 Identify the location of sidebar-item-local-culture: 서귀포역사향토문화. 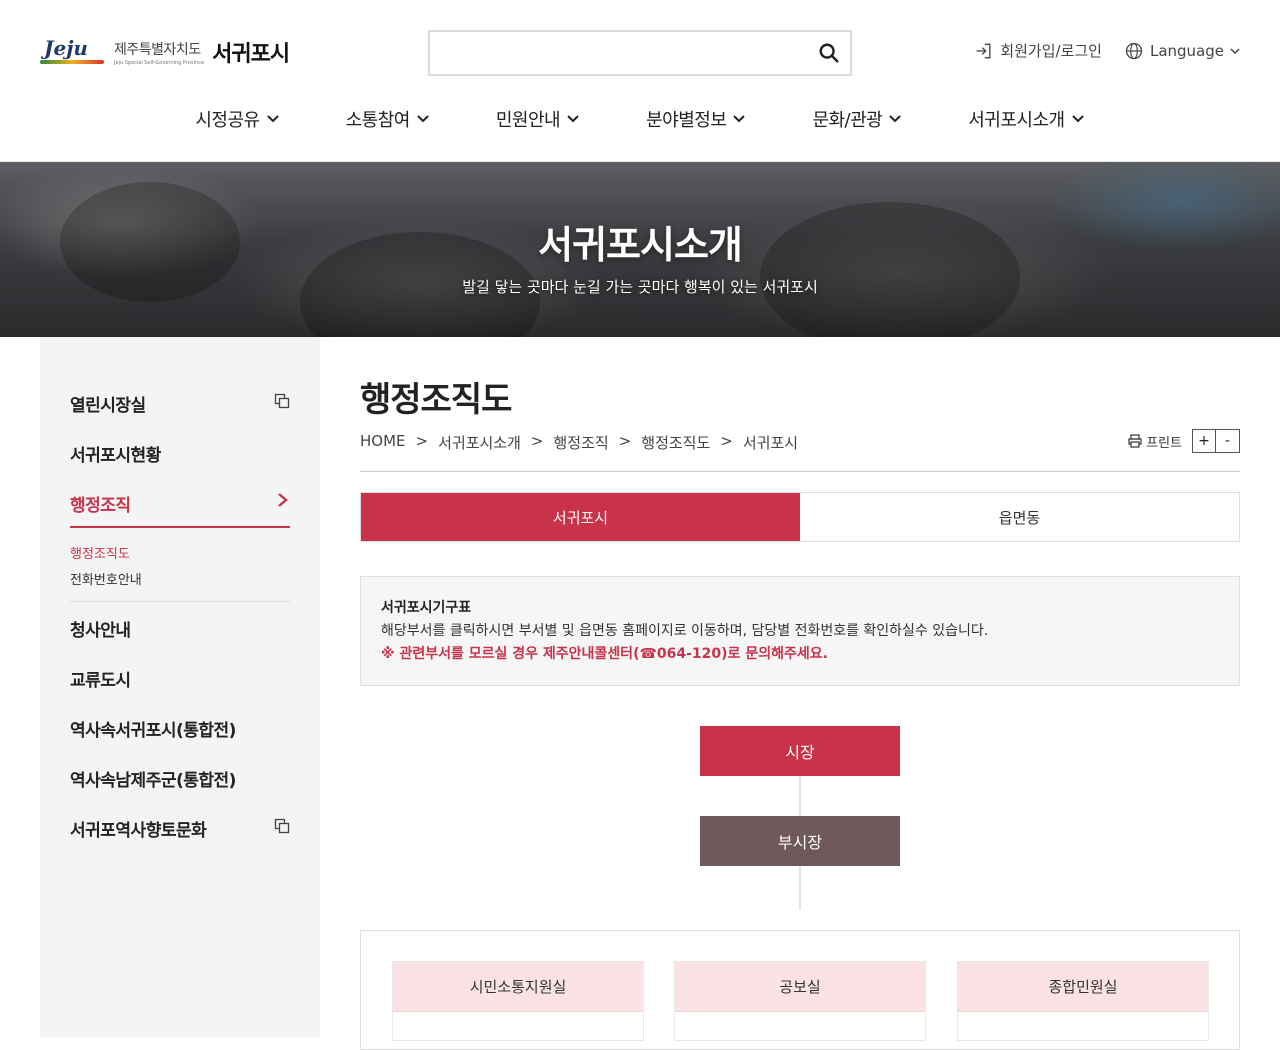
(180, 828).